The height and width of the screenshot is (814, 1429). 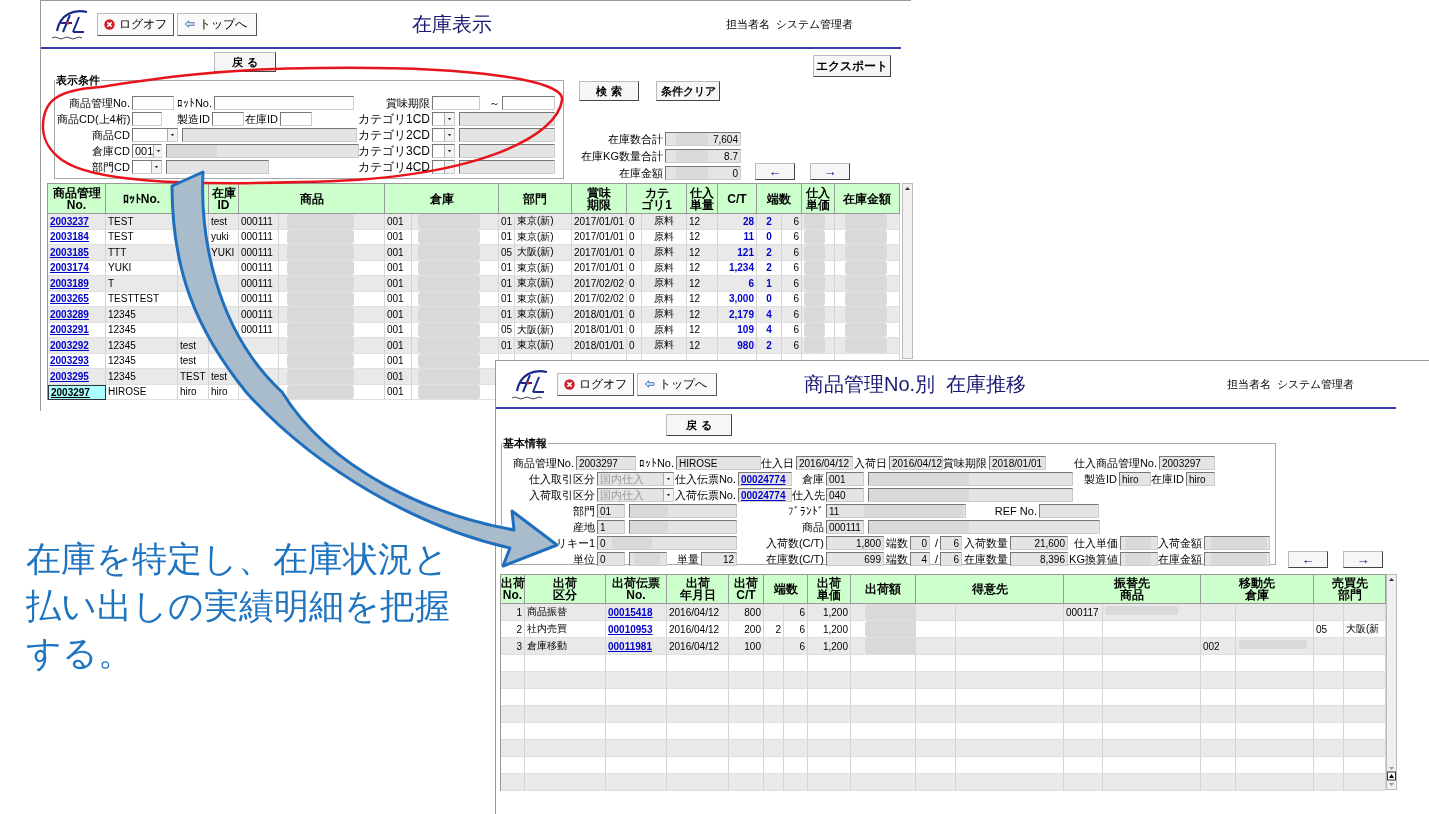 I want to click on header-text: 年月日, so click(x=697, y=595).